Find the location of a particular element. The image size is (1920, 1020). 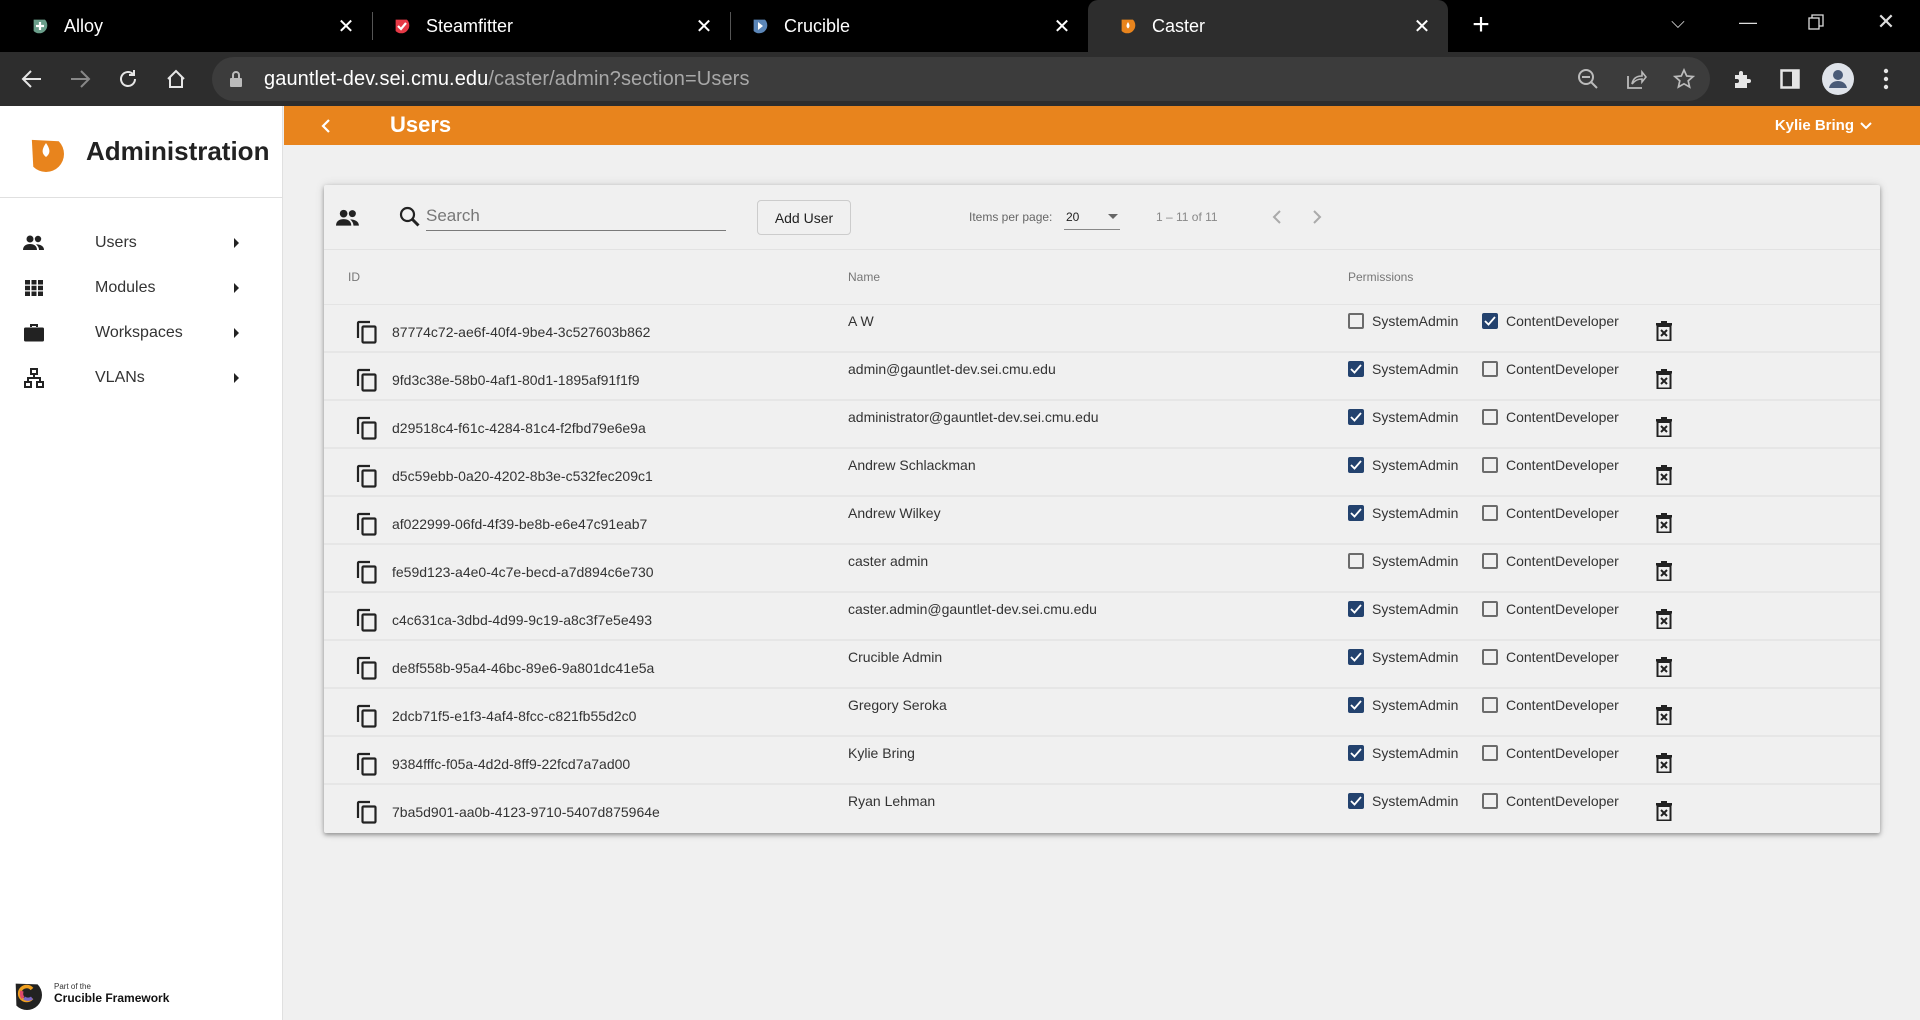

add-user-button: Add User is located at coordinates (804, 217).